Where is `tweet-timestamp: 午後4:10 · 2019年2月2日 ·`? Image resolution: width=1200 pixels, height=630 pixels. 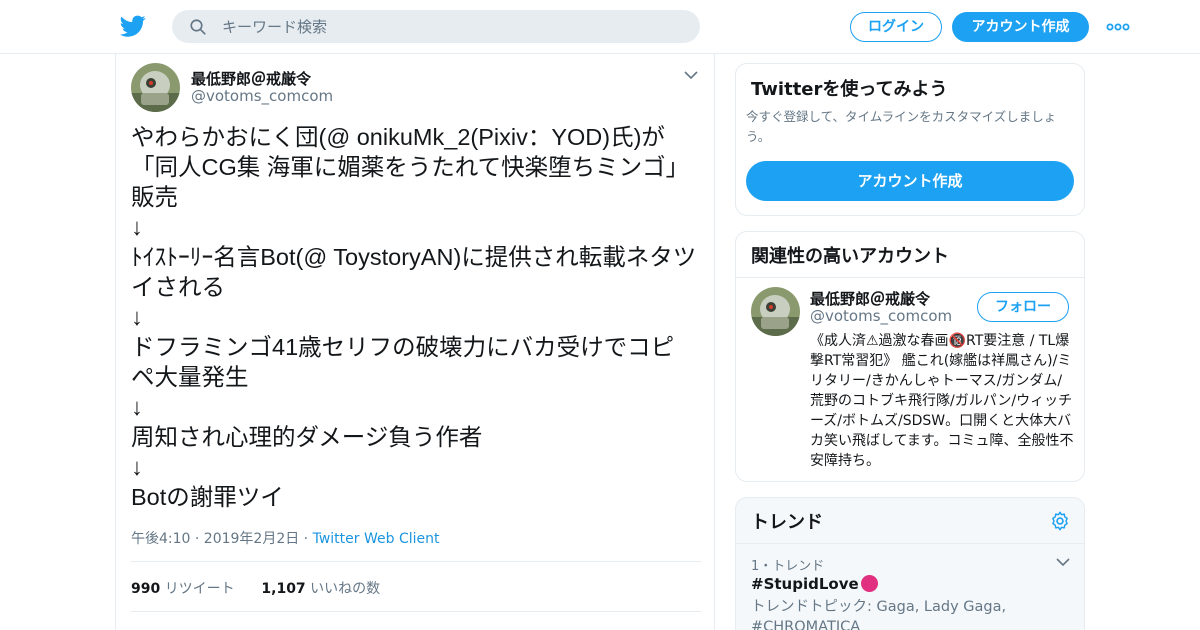 tweet-timestamp: 午後4:10 · 2019年2月2日 · is located at coordinates (222, 539).